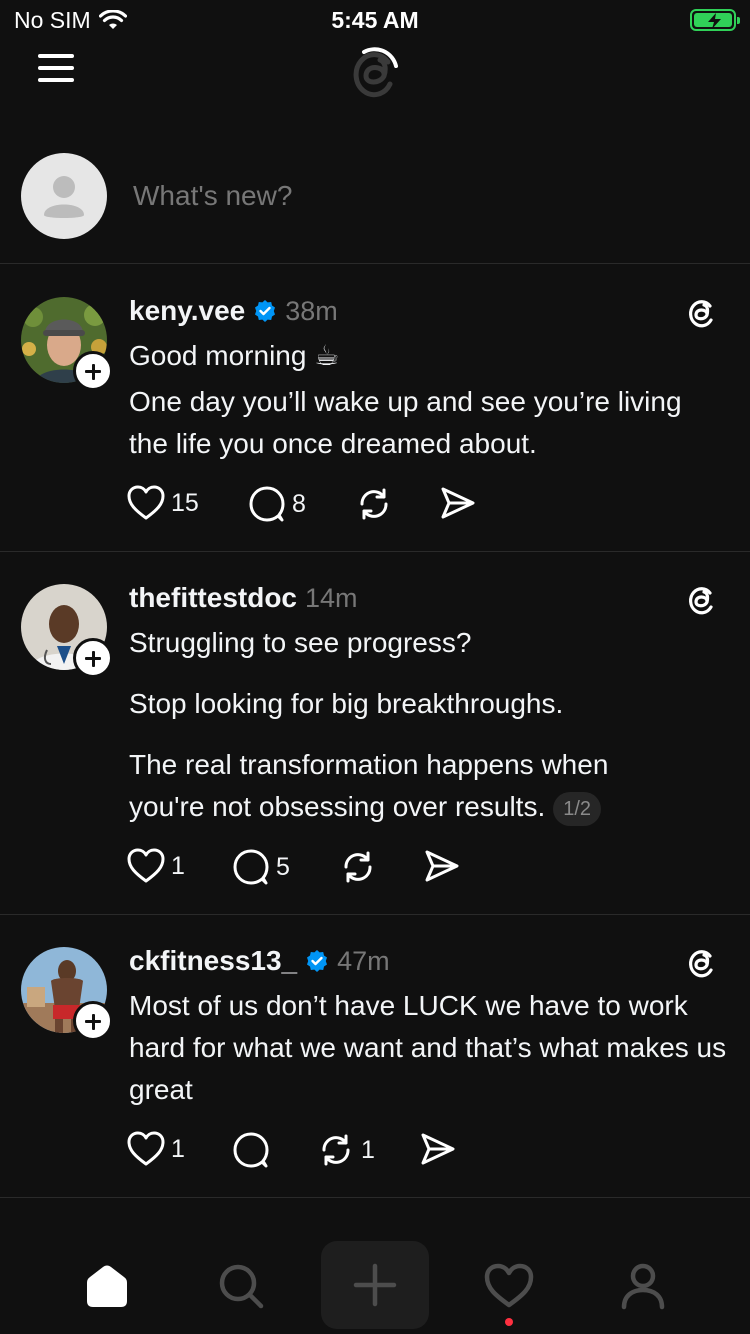  I want to click on timestamp: 47m, so click(363, 960).